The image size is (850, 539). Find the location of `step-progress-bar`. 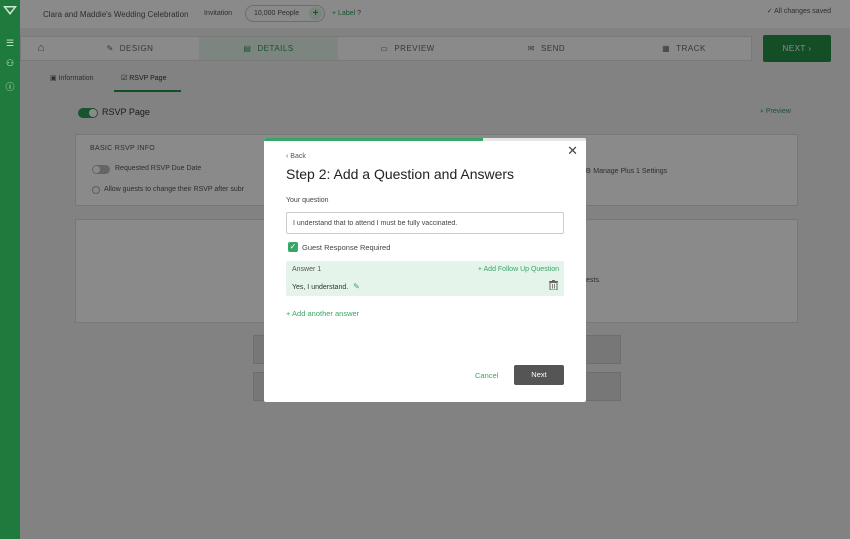

step-progress-bar is located at coordinates (425, 139).